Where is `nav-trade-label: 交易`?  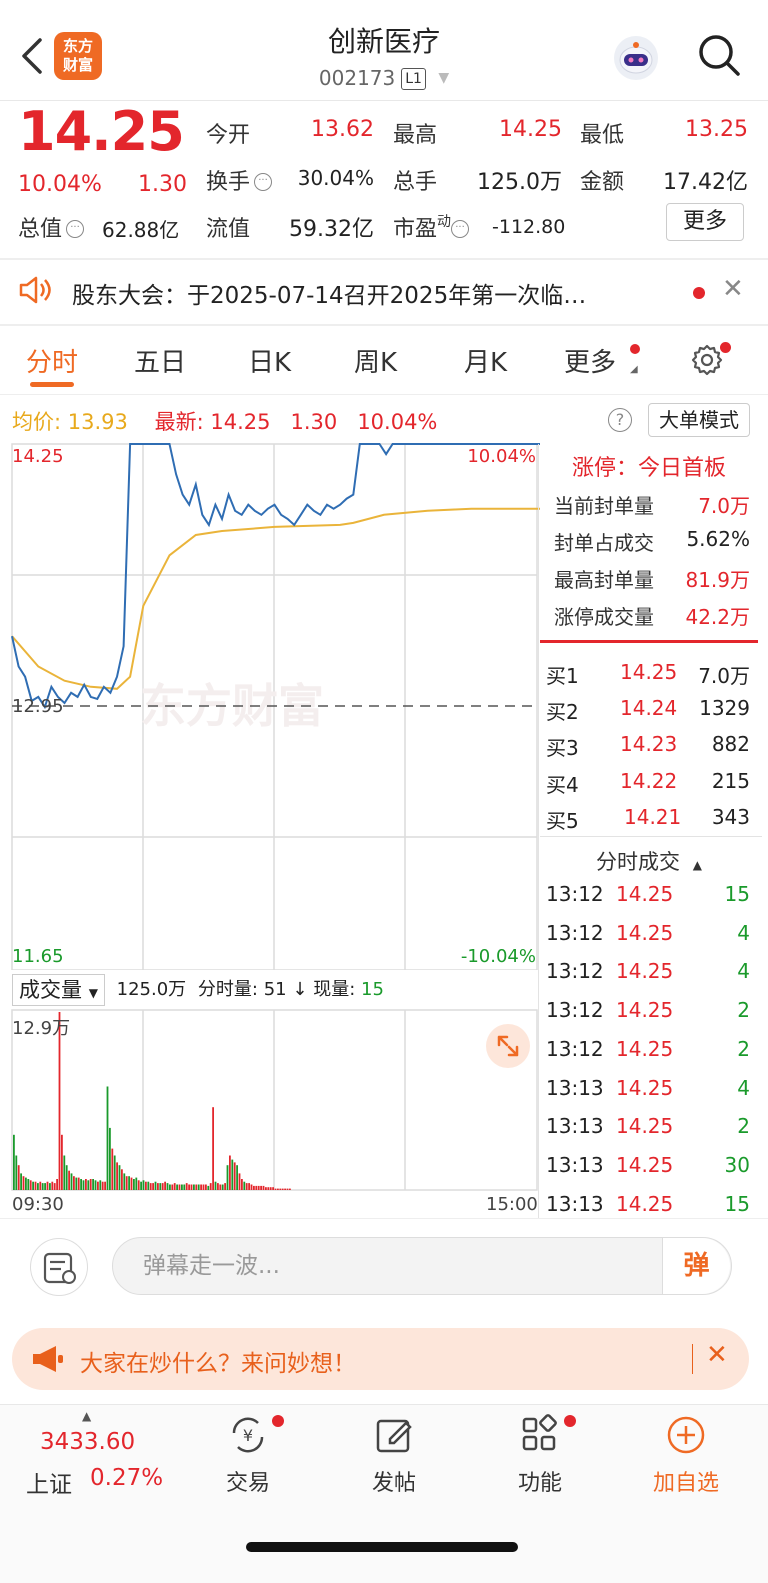 nav-trade-label: 交易 is located at coordinates (247, 1483).